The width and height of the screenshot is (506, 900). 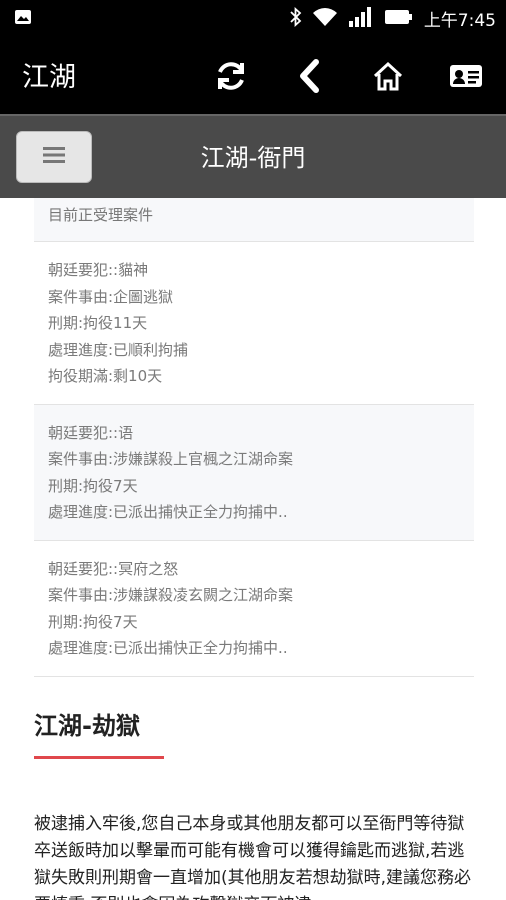 What do you see at coordinates (310, 76) in the screenshot?
I see `back-icon` at bounding box center [310, 76].